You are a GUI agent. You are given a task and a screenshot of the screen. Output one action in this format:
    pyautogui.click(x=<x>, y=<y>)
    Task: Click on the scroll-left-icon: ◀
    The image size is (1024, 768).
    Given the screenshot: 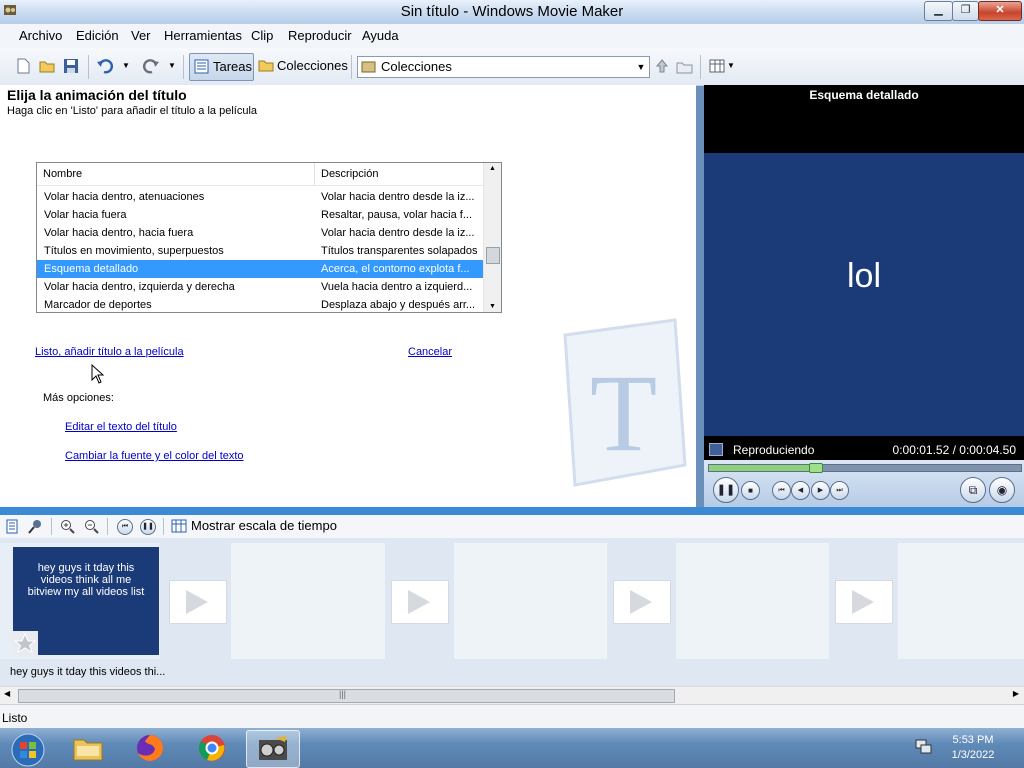 What is the action you would take?
    pyautogui.click(x=7, y=693)
    